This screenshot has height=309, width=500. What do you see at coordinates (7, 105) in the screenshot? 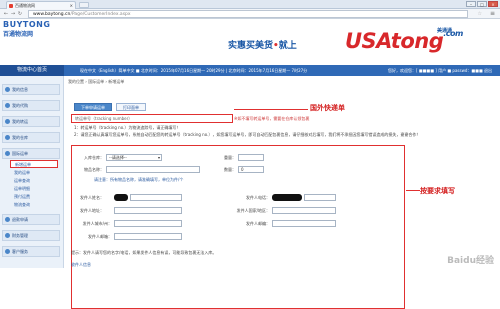
I see `cart-icon` at bounding box center [7, 105].